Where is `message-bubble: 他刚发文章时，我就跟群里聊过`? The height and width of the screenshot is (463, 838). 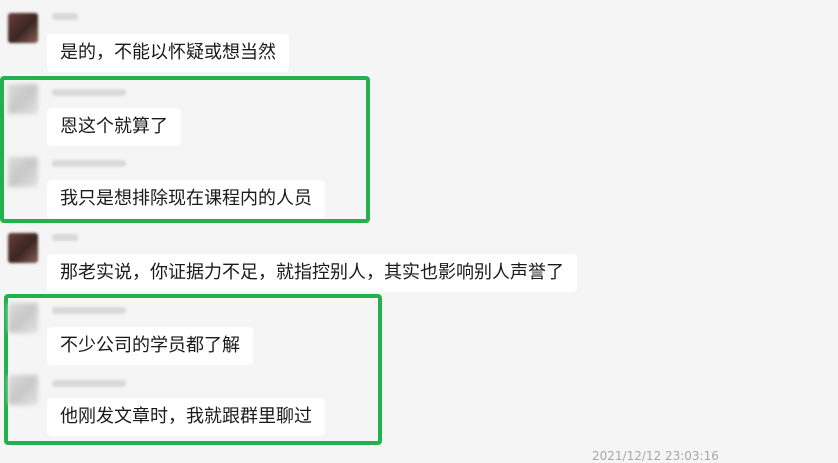 message-bubble: 他刚发文章时，我就跟群里聊过 is located at coordinates (186, 417).